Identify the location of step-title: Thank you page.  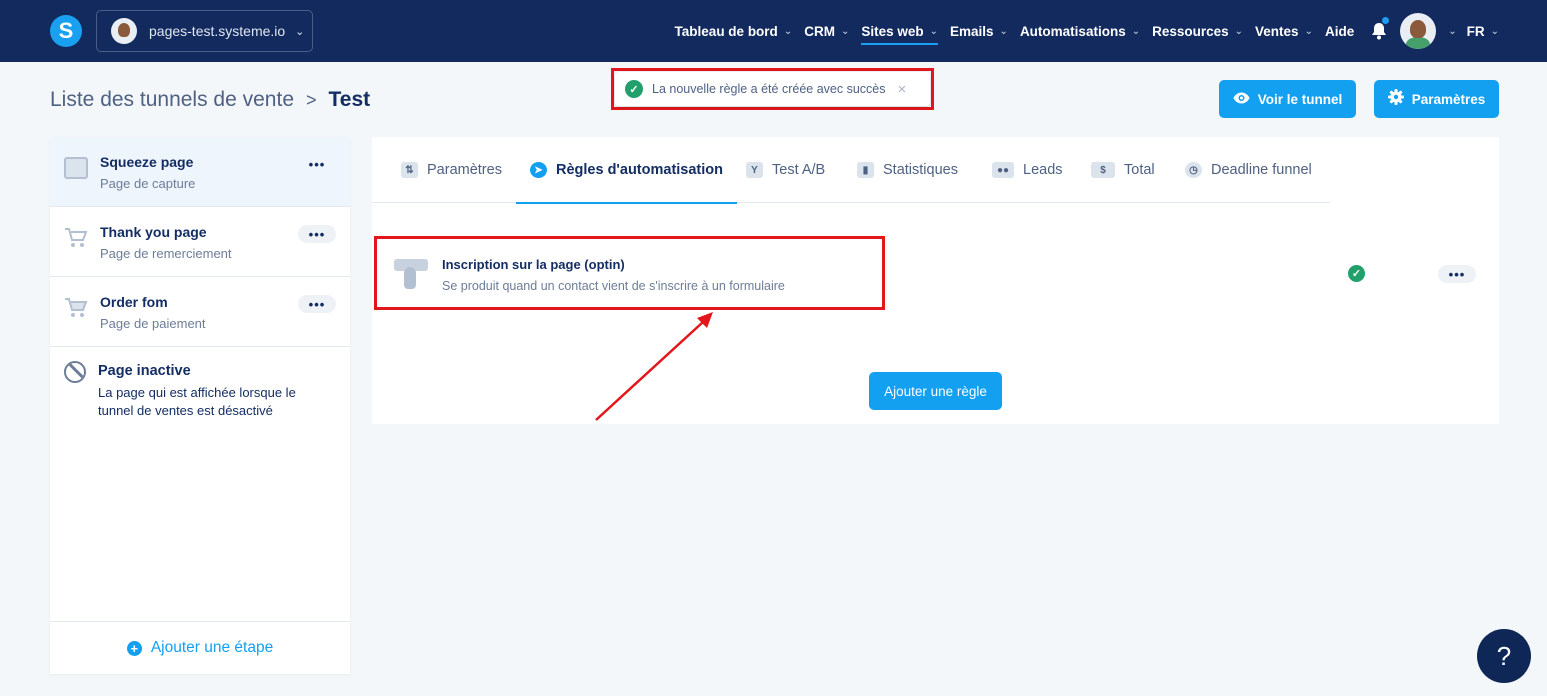
(153, 232).